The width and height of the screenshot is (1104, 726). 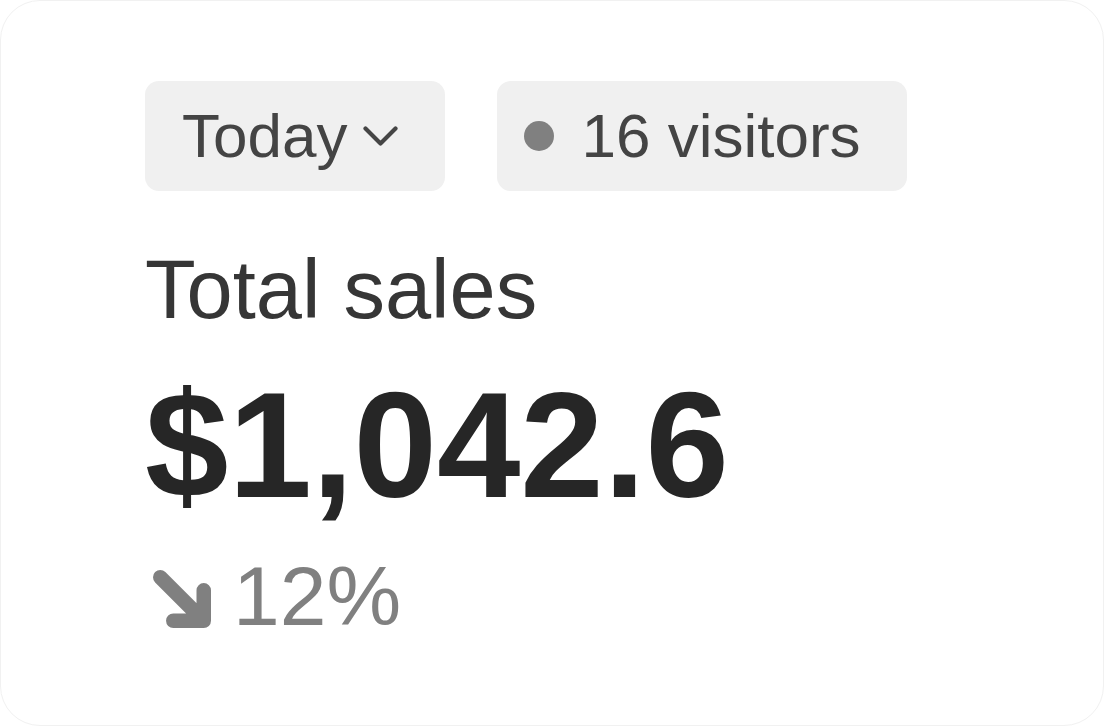 What do you see at coordinates (437, 445) in the screenshot?
I see `metric-value: $1,042.6` at bounding box center [437, 445].